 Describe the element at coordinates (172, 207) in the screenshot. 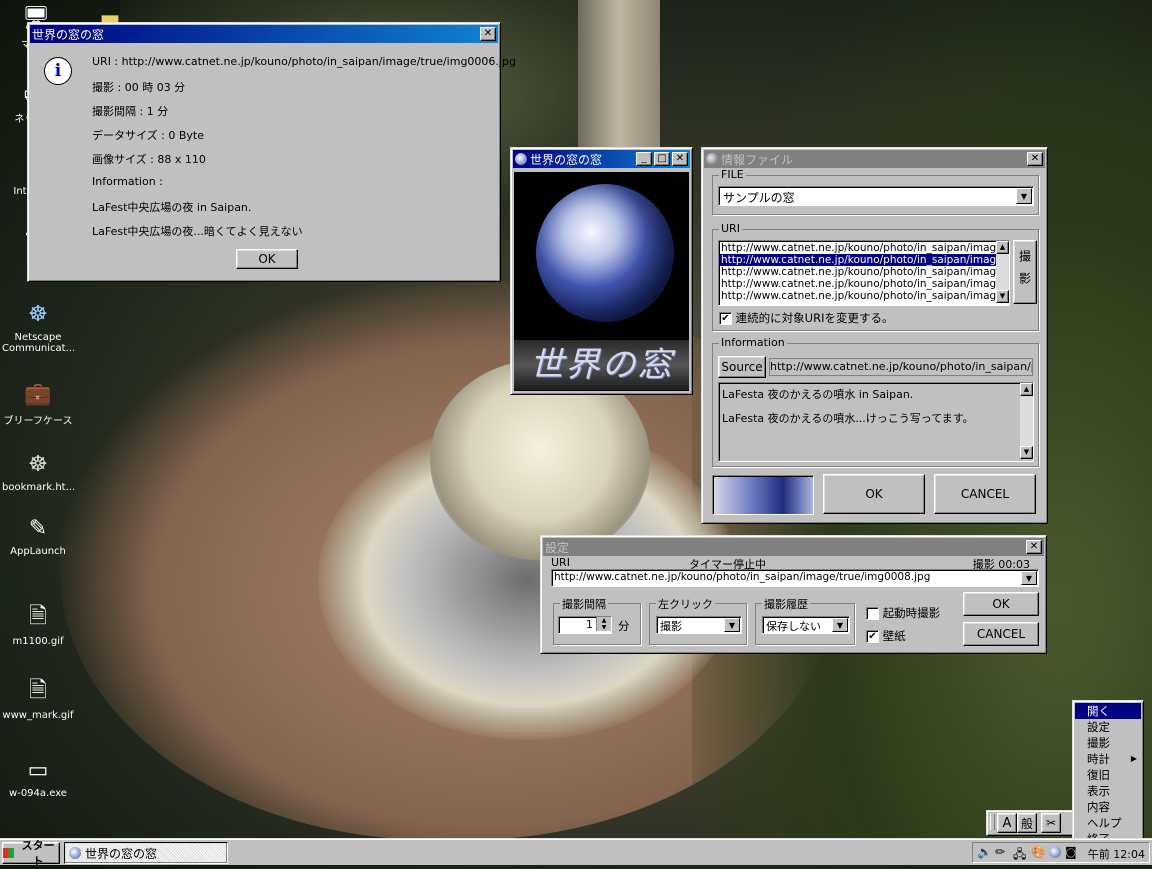

I see `info-text-1: LaFest中央広場の夜 in Saipan.` at that location.